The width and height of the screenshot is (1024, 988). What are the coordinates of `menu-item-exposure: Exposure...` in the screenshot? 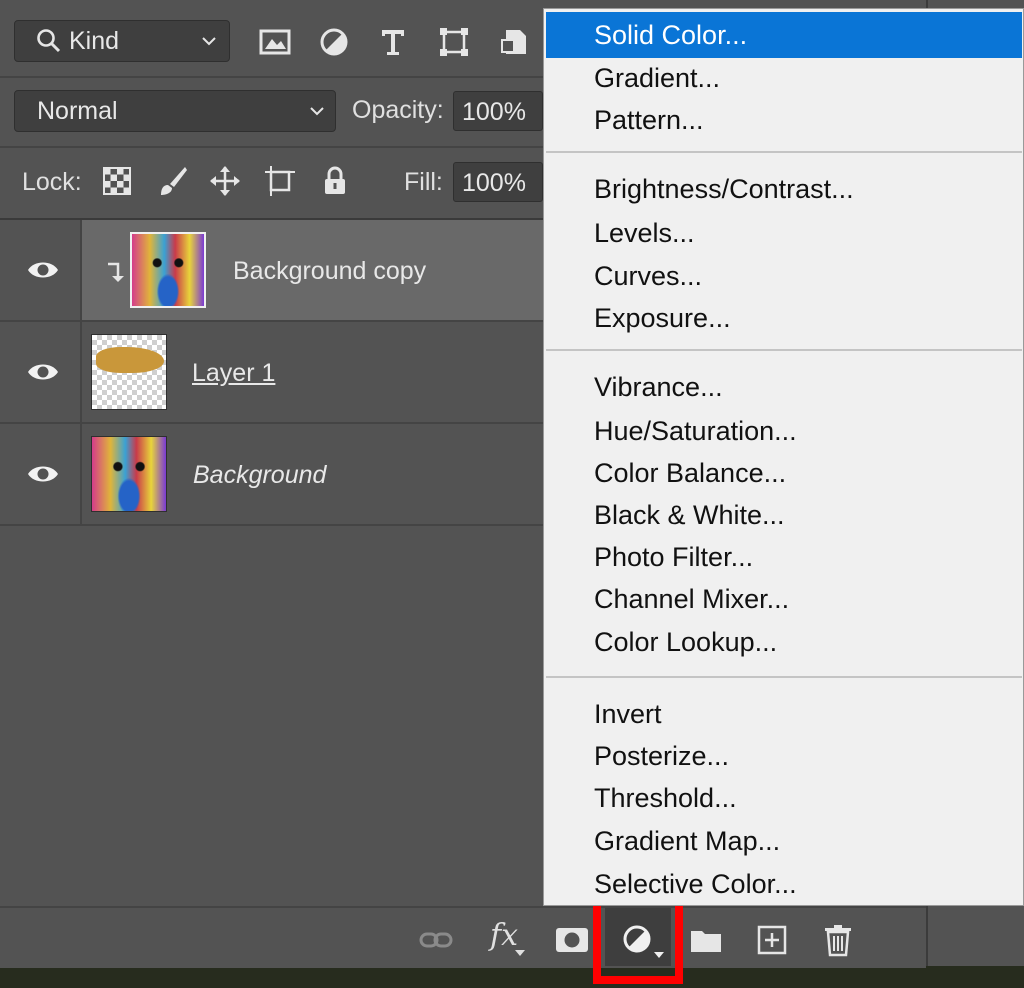 It's located at (784, 318).